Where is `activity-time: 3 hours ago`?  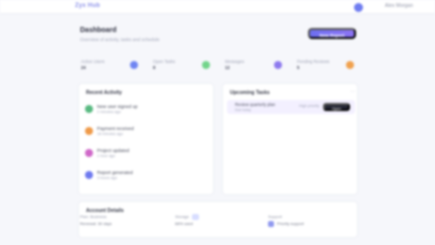
activity-time: 3 hours ago is located at coordinates (107, 178).